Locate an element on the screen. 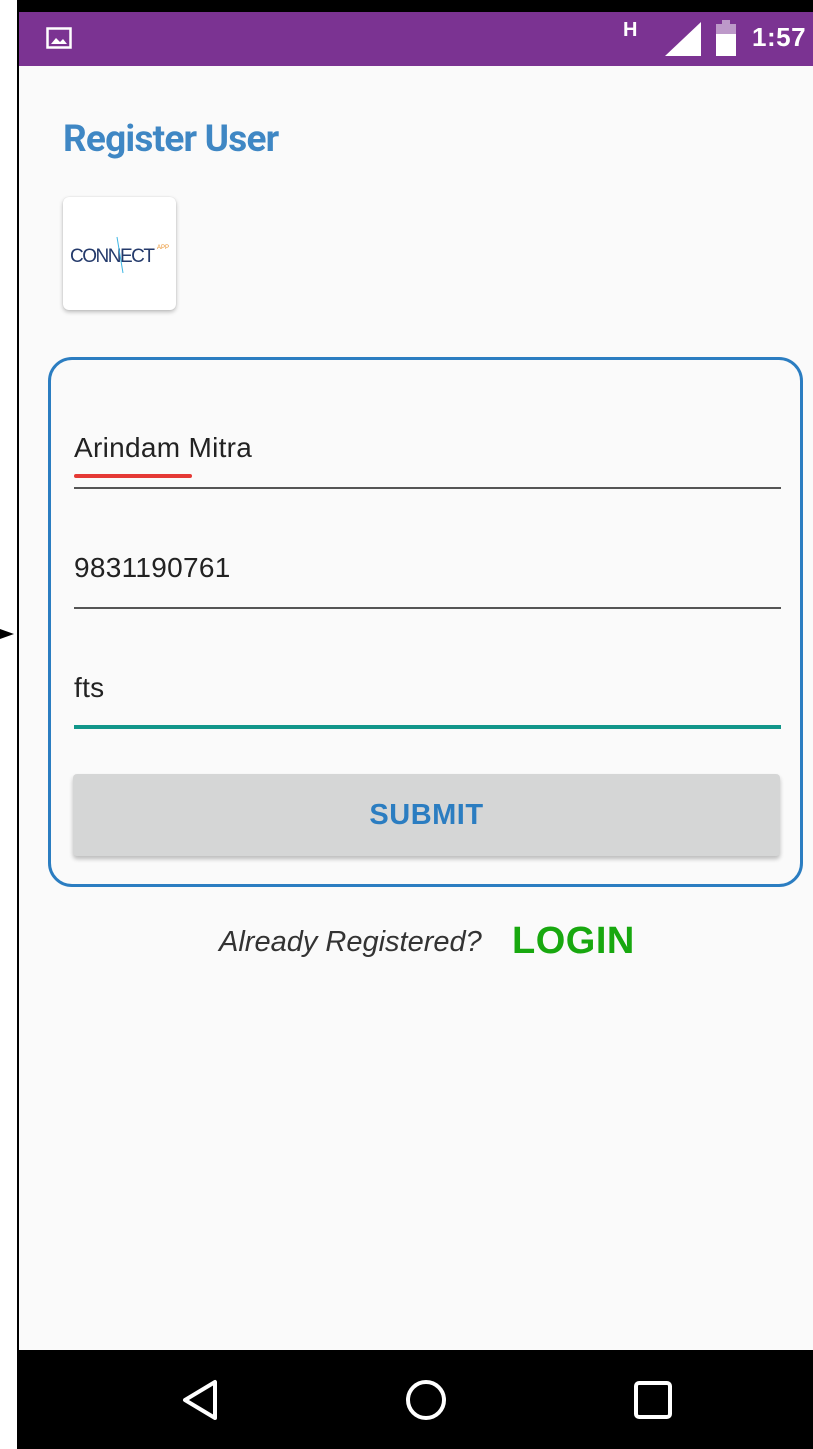  app-logo: CONNECT APP is located at coordinates (119, 253).